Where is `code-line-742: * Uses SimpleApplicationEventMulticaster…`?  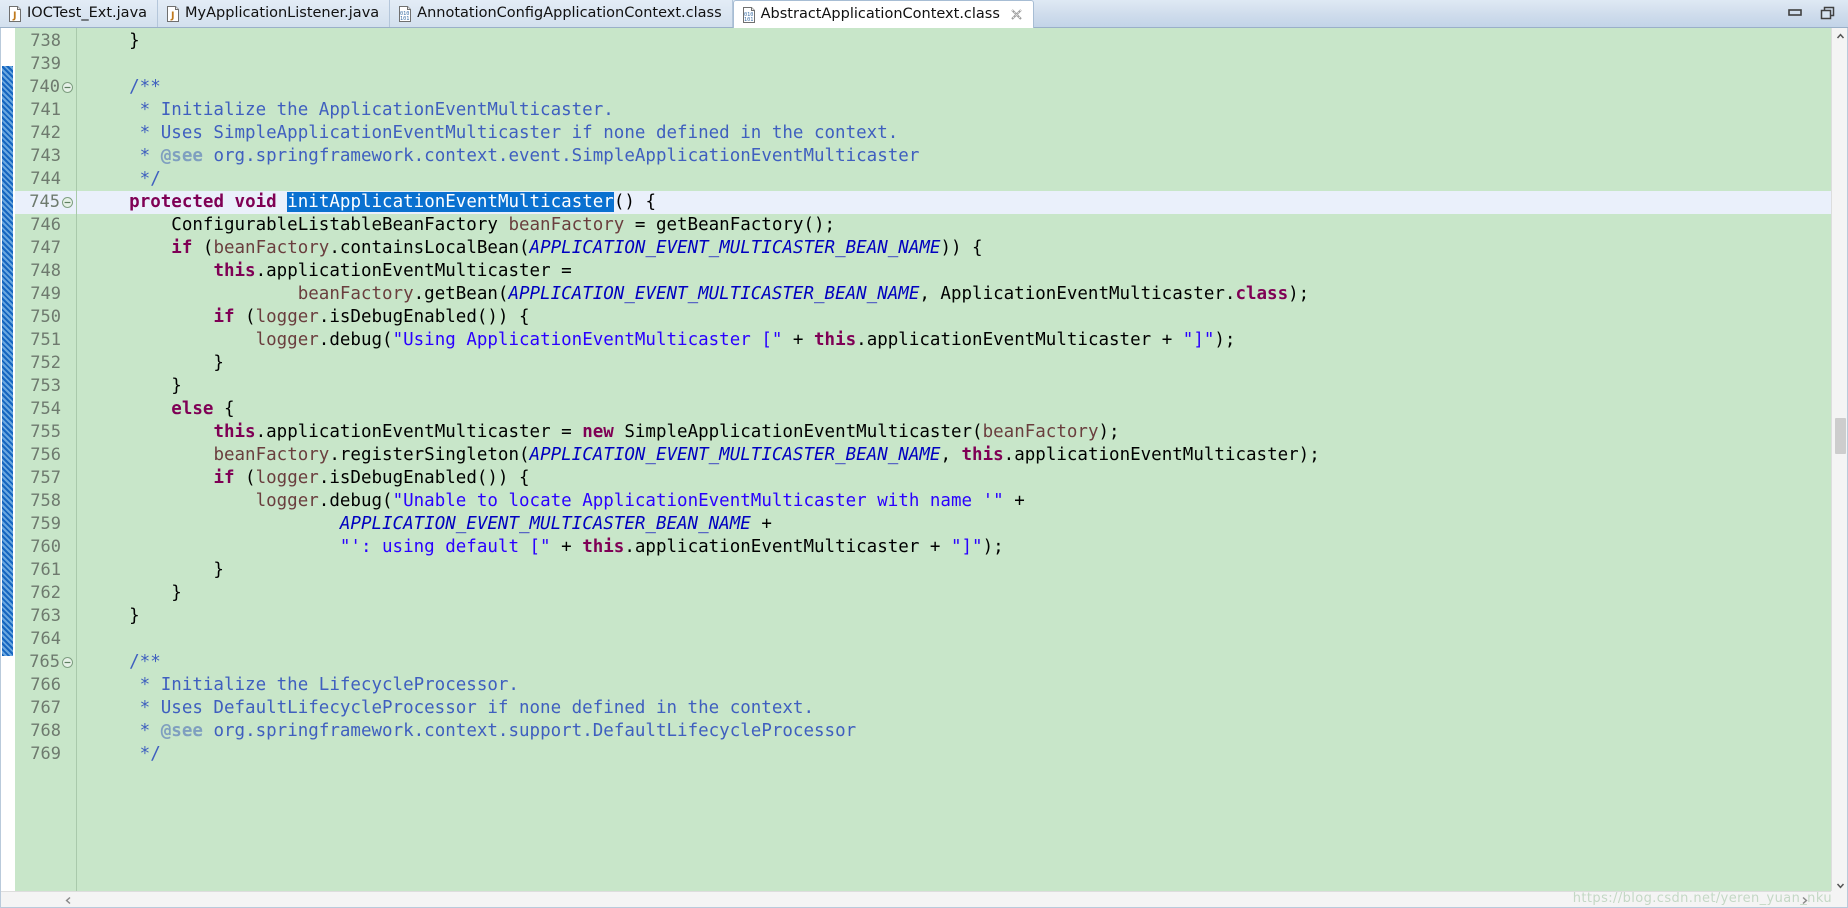 code-line-742: * Uses SimpleApplicationEventMulticaster… is located at coordinates (954, 133).